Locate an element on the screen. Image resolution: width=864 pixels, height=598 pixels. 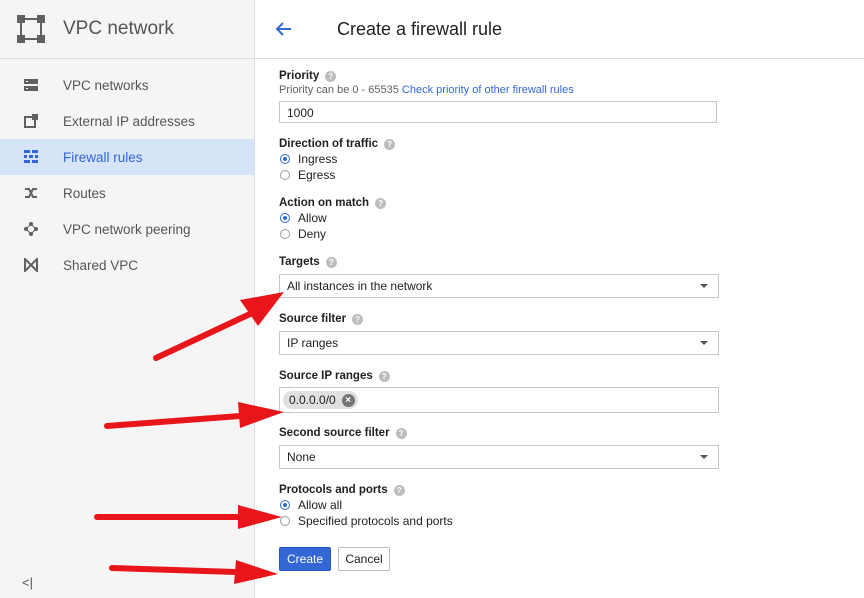
sidebar-item-label: External IP addresses is located at coordinates (129, 121).